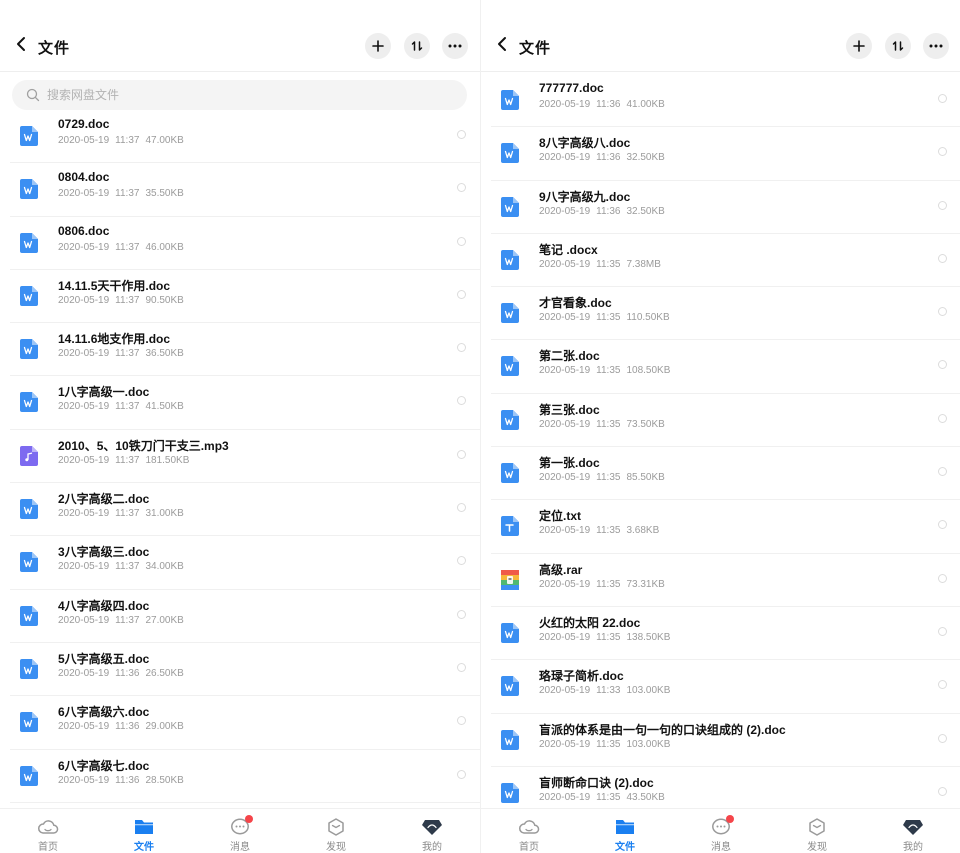 The image size is (960, 853). What do you see at coordinates (245, 403) in the screenshot?
I see `file-row: 1八字高级一.doc 2020-05-19 11:37 41.50KB` at bounding box center [245, 403].